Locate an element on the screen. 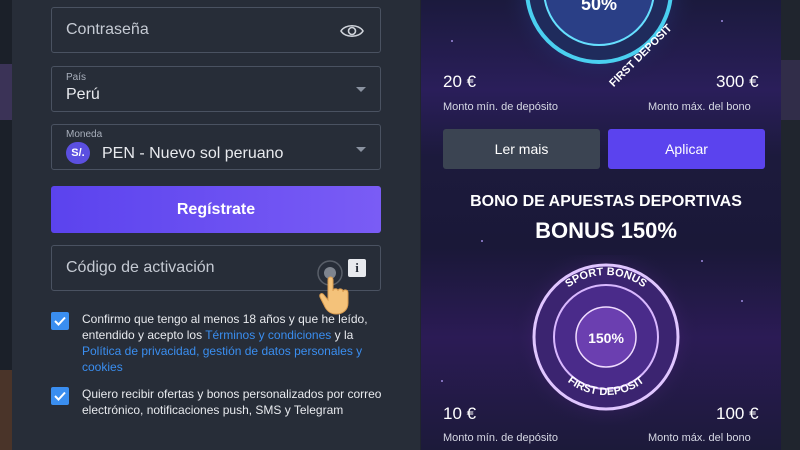 The image size is (800, 450). background-left is located at coordinates (6, 225).